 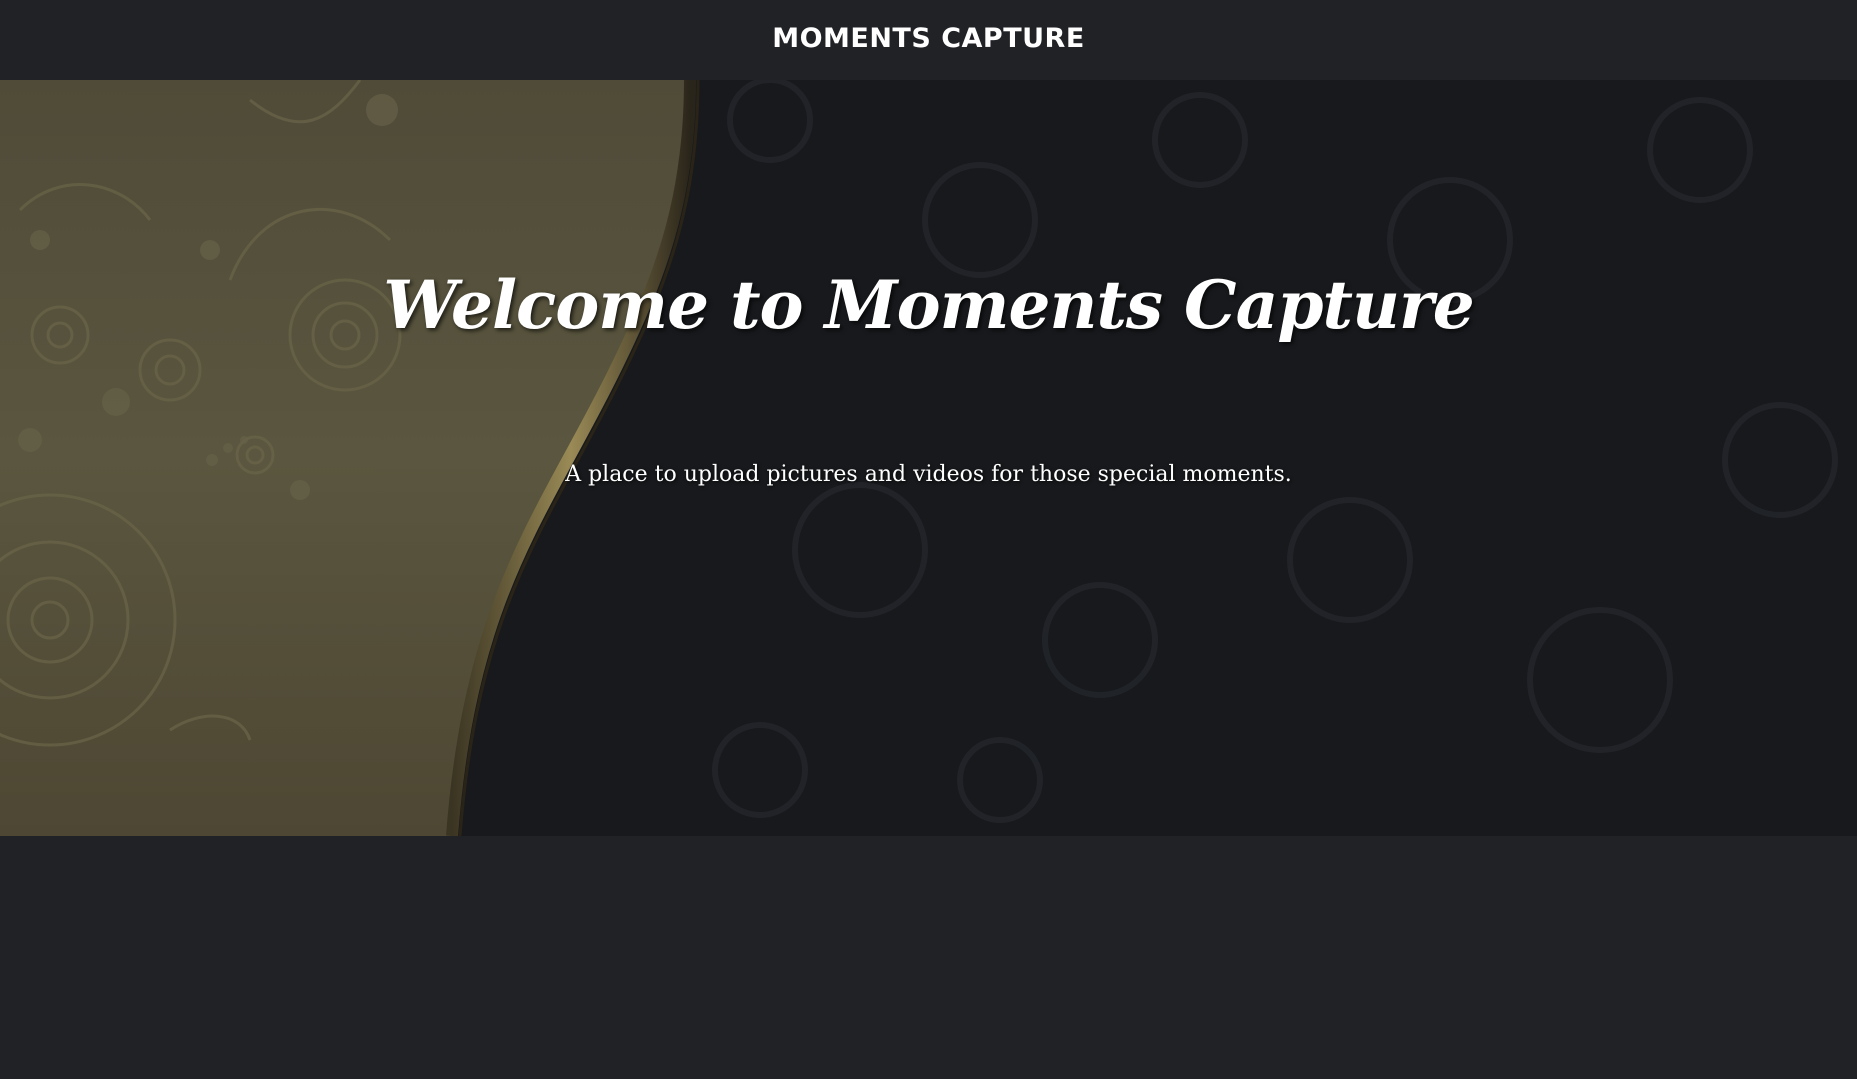 What do you see at coordinates (929, 305) in the screenshot?
I see `hero-title: Welcome to Moments Capture` at bounding box center [929, 305].